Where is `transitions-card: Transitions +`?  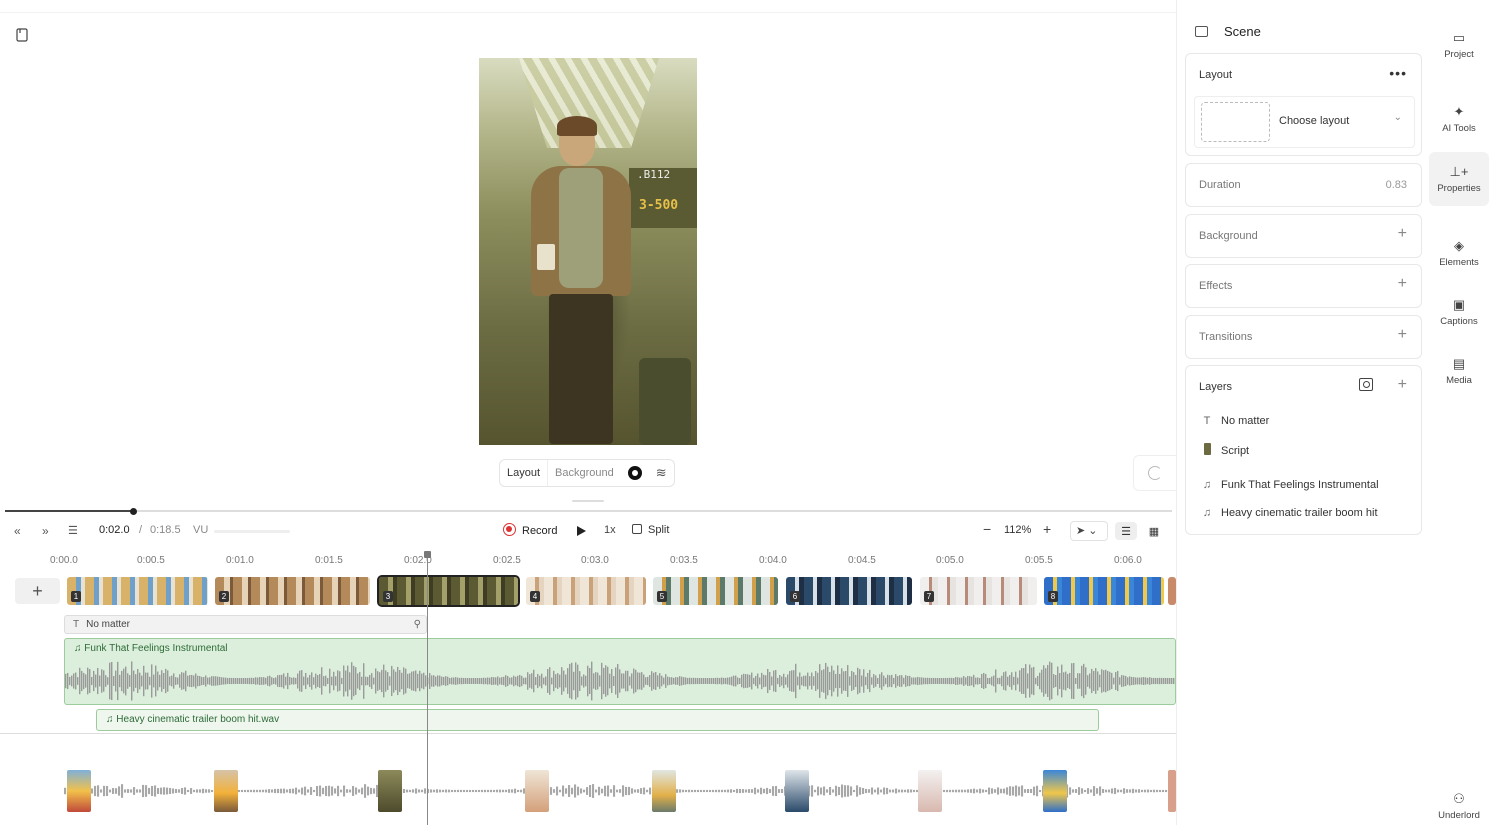
transitions-card: Transitions + is located at coordinates (1303, 337).